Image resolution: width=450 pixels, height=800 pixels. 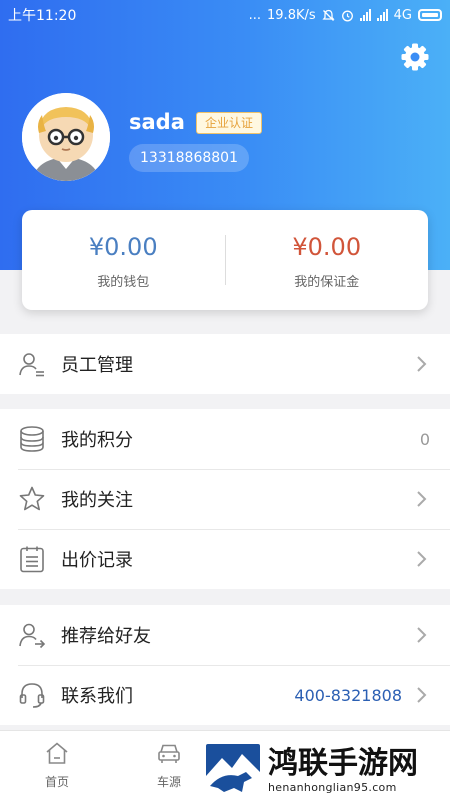 What do you see at coordinates (343, 763) in the screenshot?
I see `watermark-title: 鸿联手游网` at bounding box center [343, 763].